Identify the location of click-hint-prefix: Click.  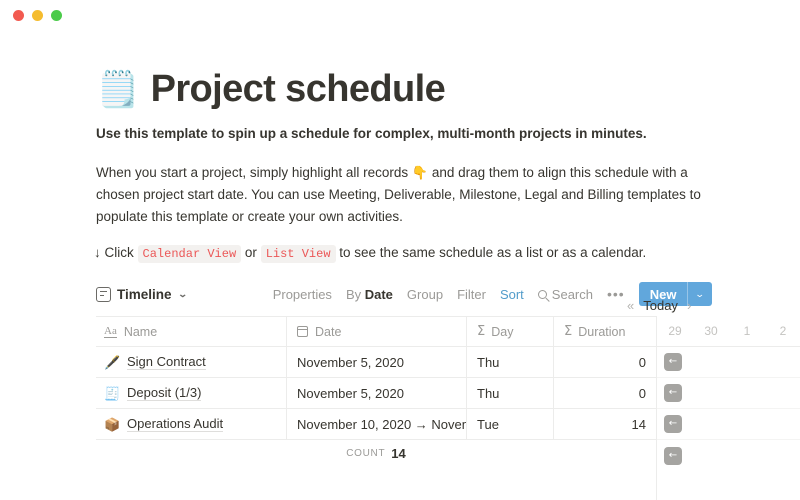
(119, 252).